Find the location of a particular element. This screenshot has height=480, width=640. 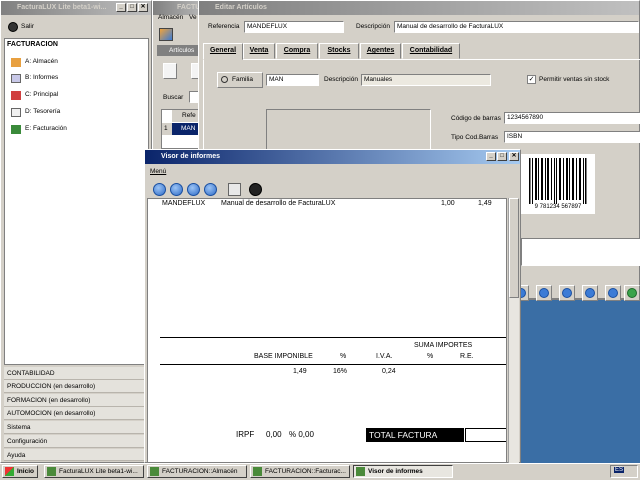

warehouse-icon is located at coordinates (16, 62).